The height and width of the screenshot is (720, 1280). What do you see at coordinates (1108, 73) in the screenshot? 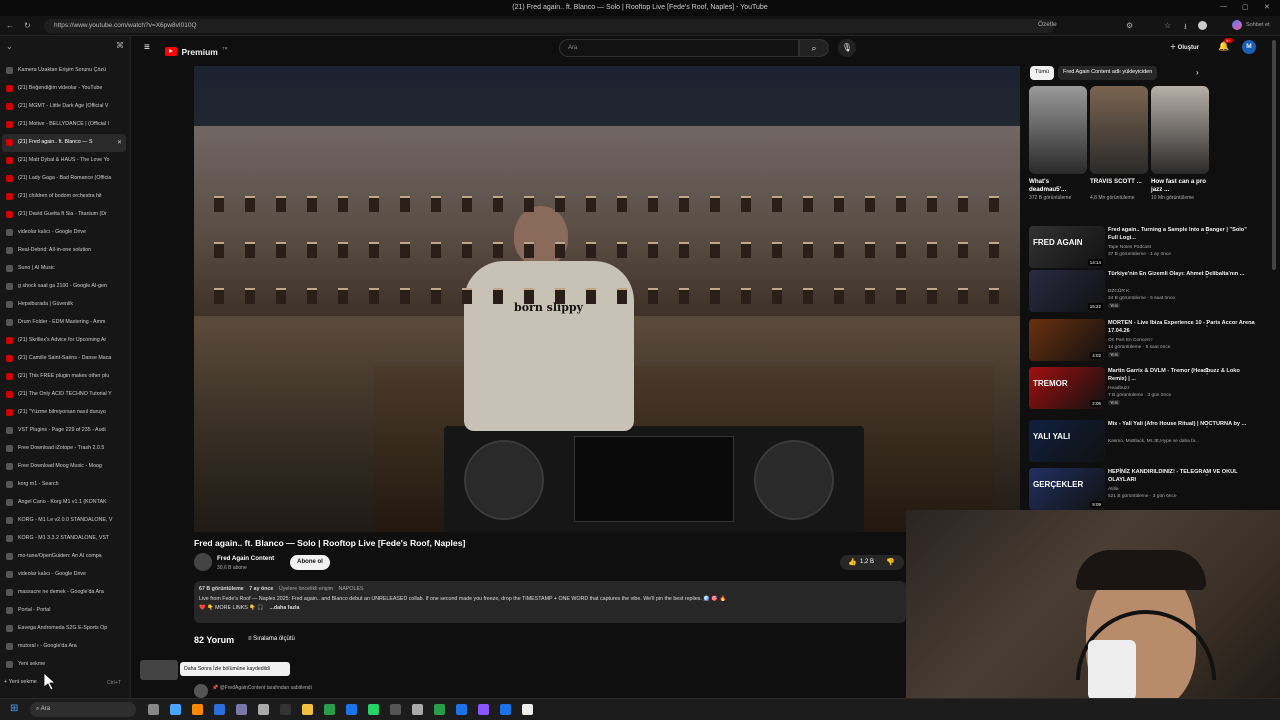
I see `chip-channel: Fred Again Content adlı yükleyiciden` at bounding box center [1108, 73].